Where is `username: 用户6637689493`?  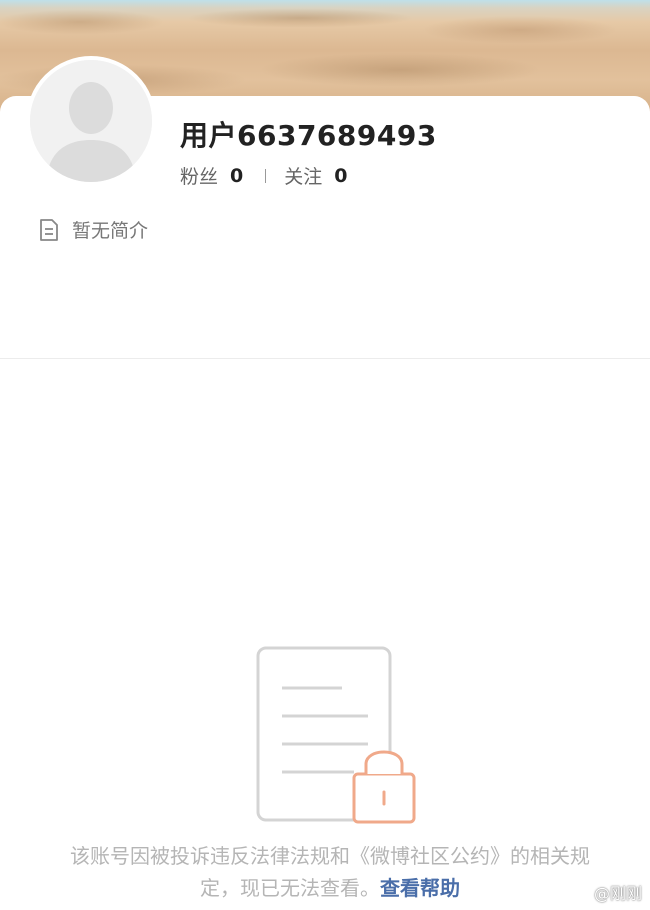 username: 用户6637689493 is located at coordinates (308, 135).